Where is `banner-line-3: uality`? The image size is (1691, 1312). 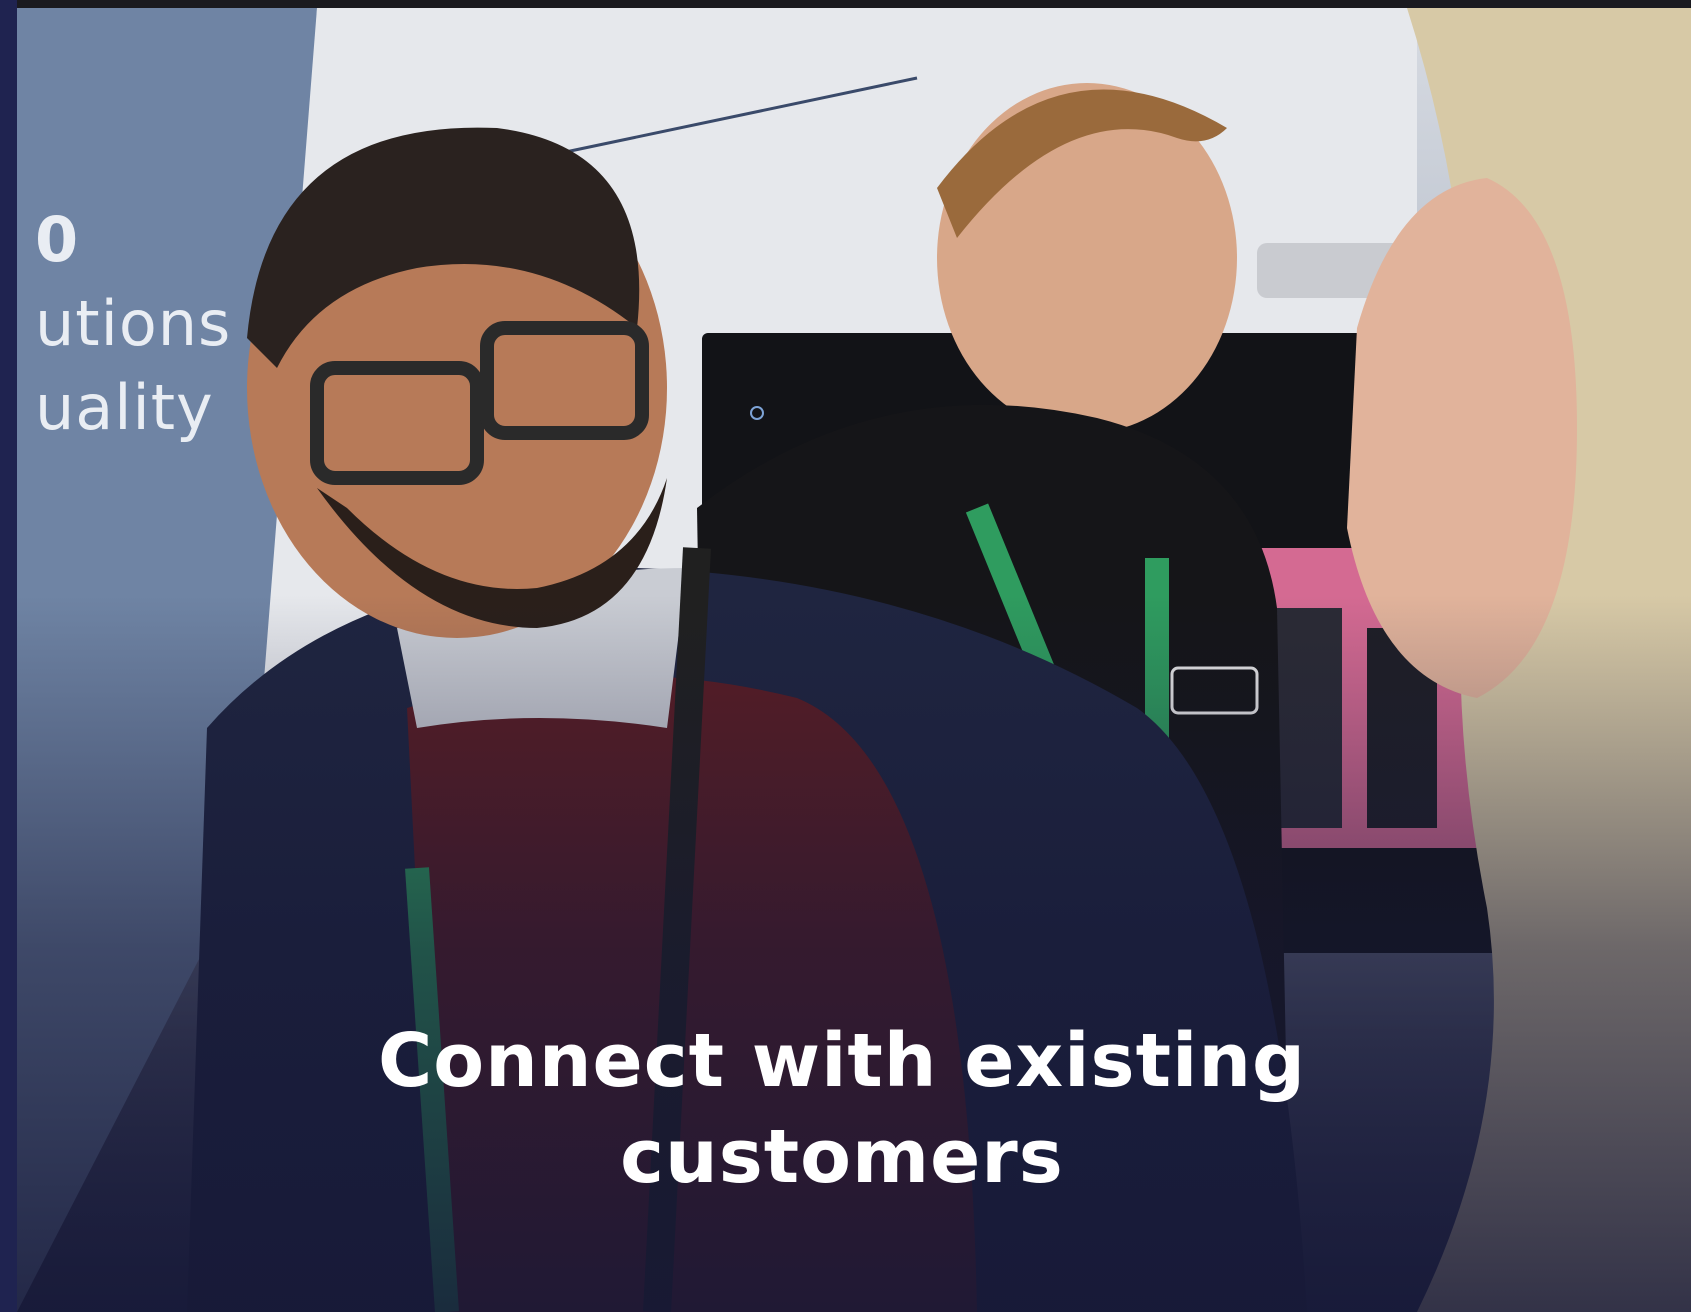
banner-line-3: uality is located at coordinates (124, 407).